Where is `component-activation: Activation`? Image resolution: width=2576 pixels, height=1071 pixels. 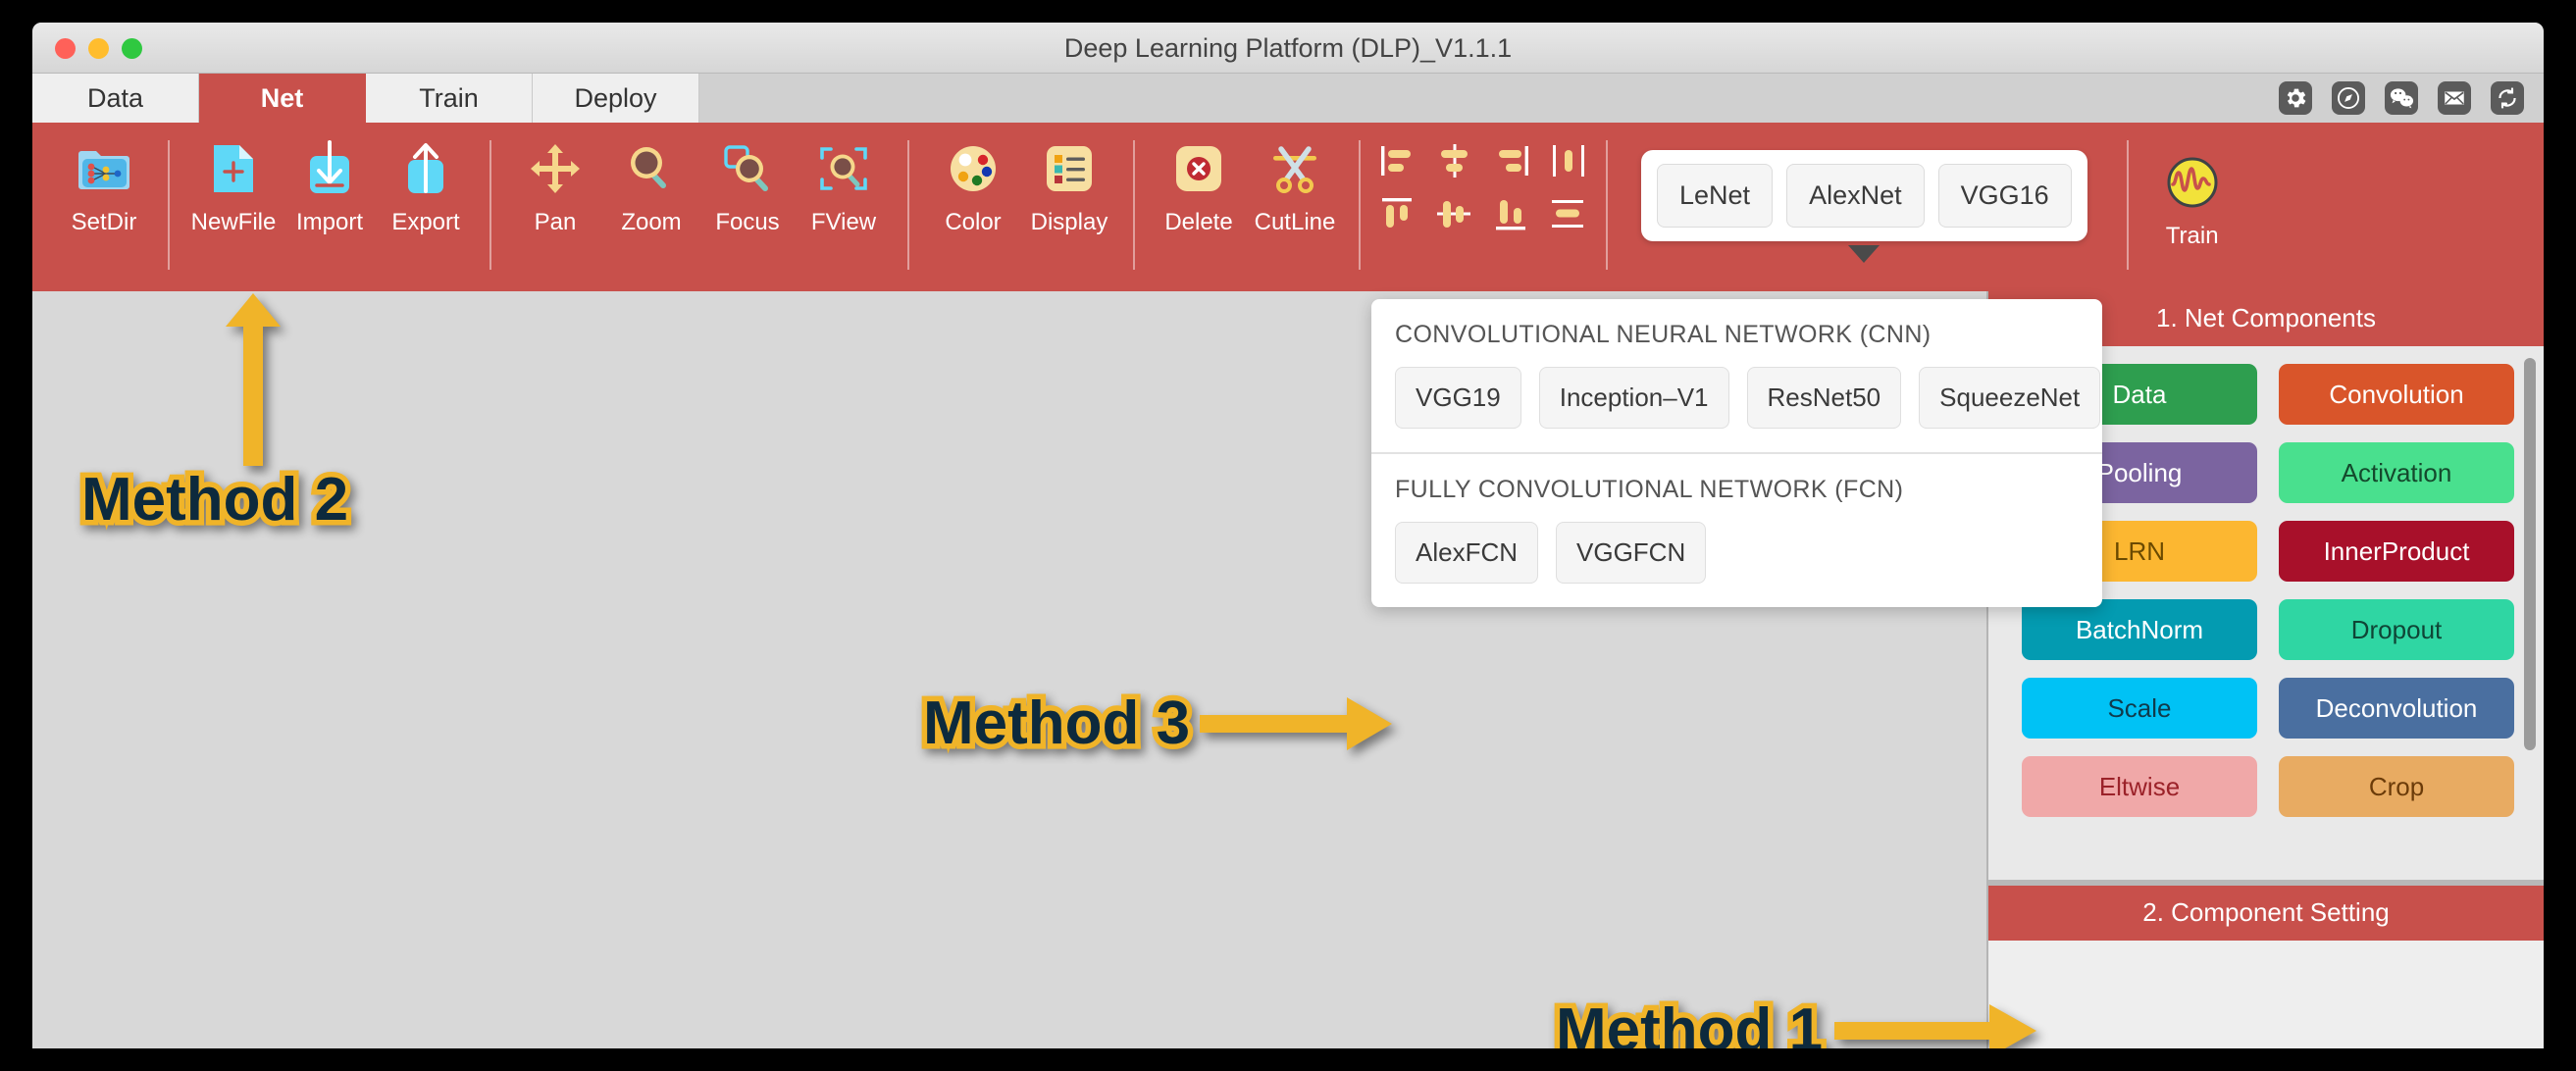
component-activation: Activation is located at coordinates (2396, 472).